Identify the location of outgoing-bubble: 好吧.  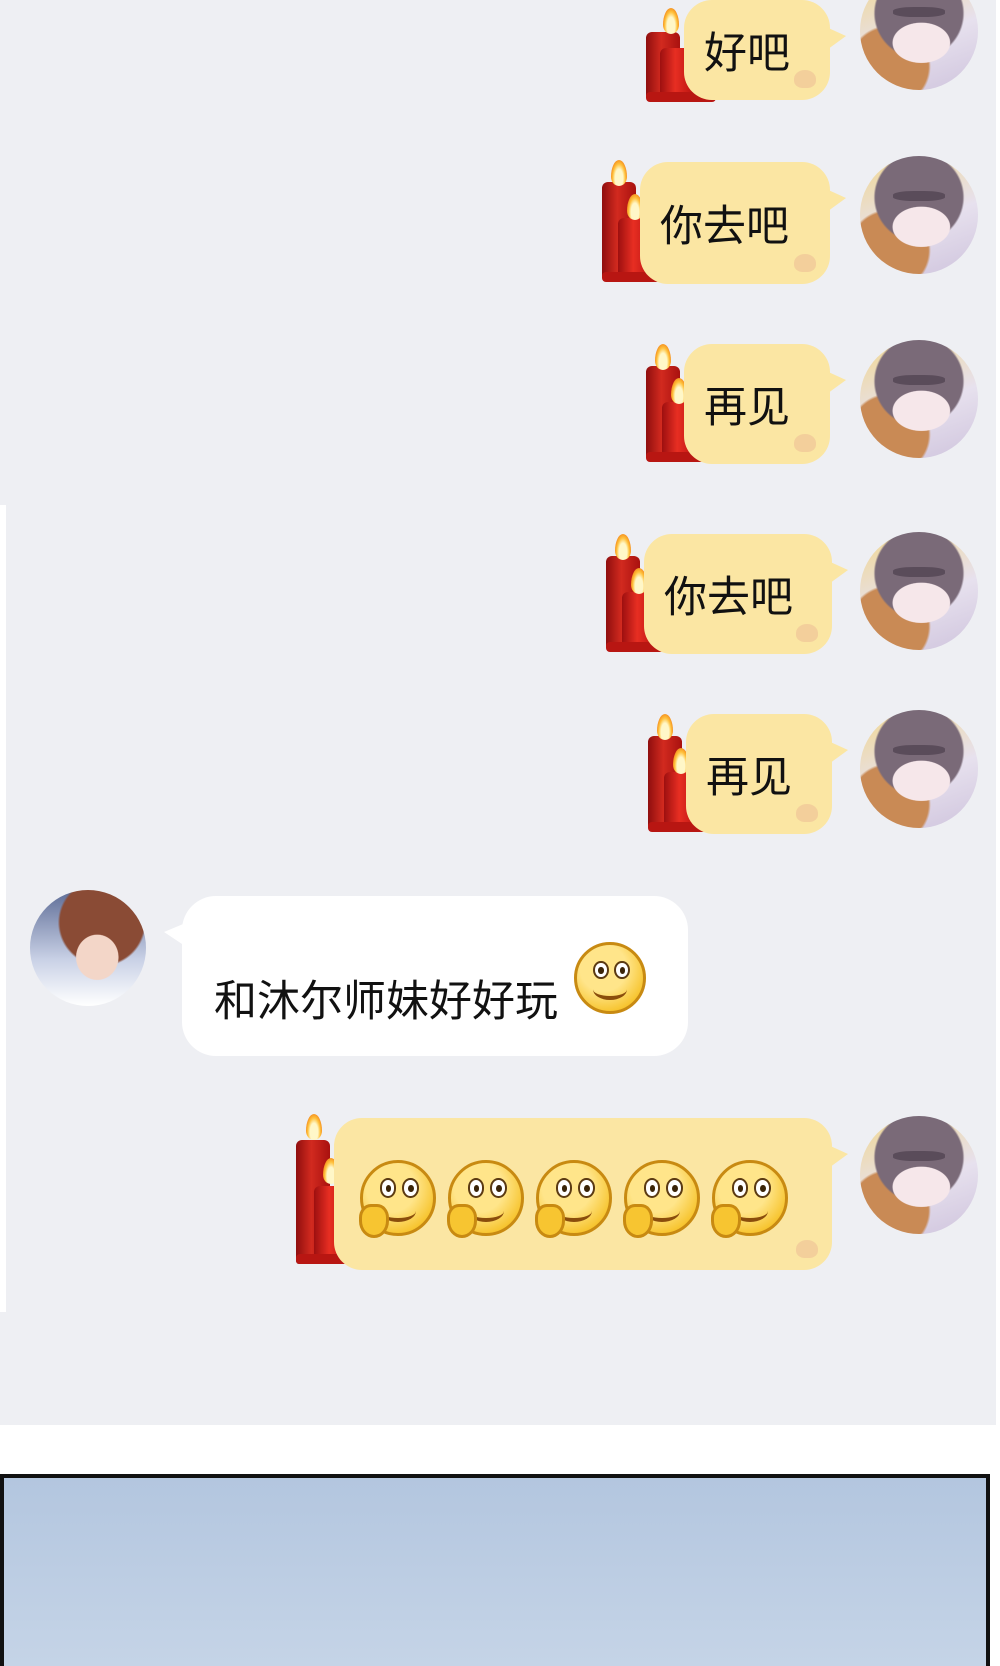
(765, 50).